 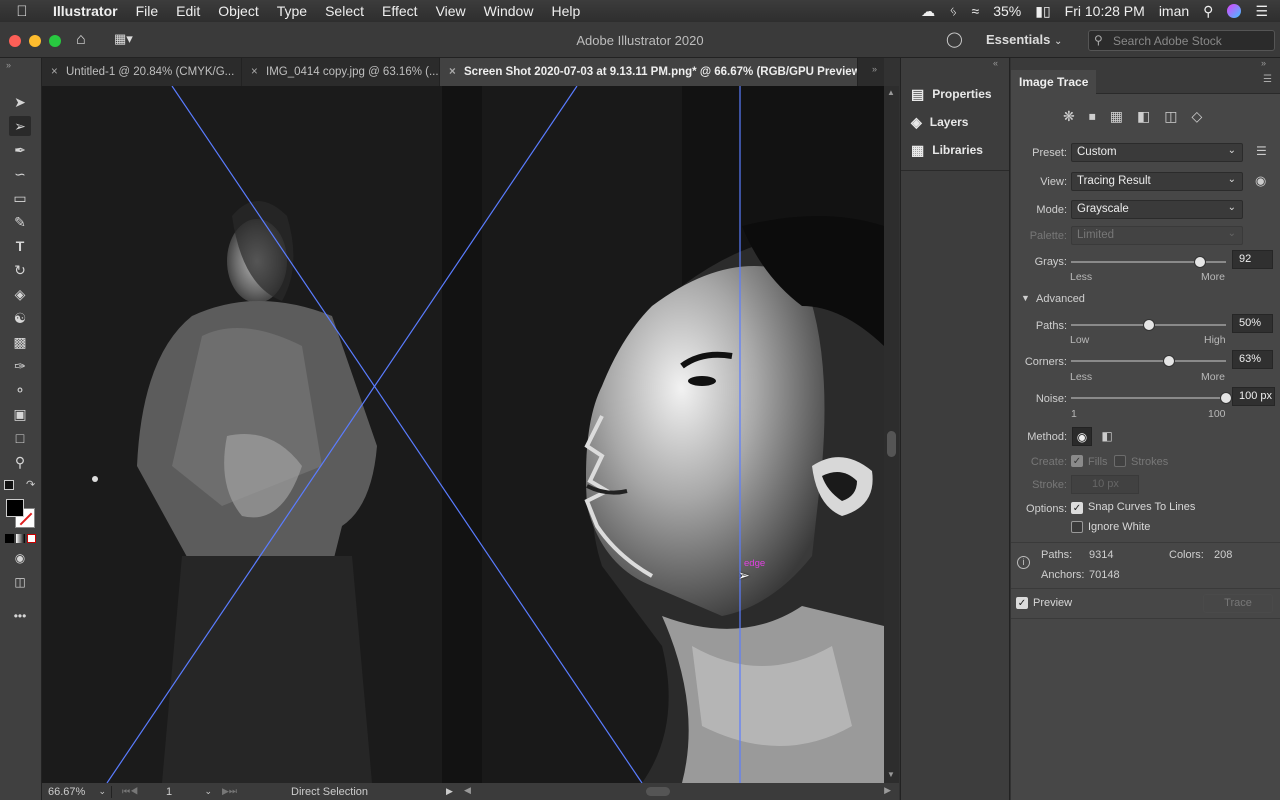 What do you see at coordinates (1177, 116) in the screenshot?
I see `black-white-icon: ◫` at bounding box center [1177, 116].